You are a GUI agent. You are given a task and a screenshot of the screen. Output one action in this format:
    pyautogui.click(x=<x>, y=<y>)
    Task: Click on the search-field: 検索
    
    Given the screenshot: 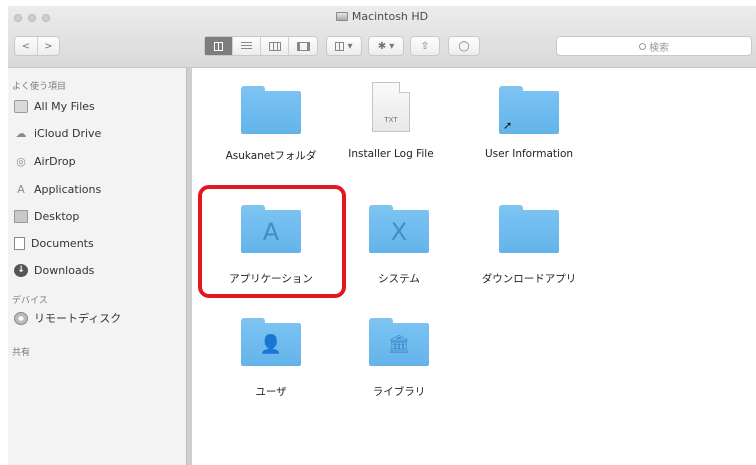 What is the action you would take?
    pyautogui.click(x=654, y=46)
    